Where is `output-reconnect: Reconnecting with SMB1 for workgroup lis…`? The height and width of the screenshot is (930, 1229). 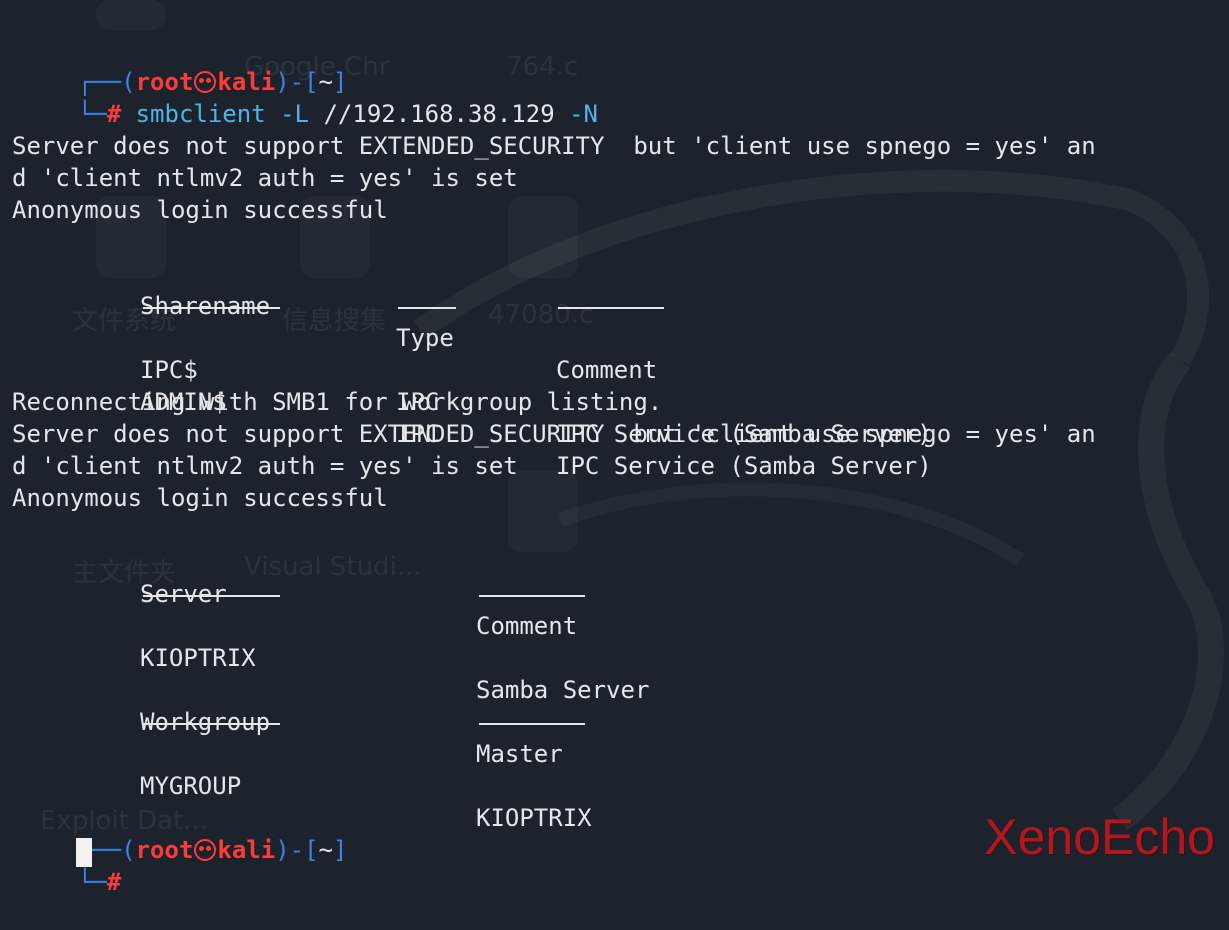 output-reconnect: Reconnecting with SMB1 for workgroup lis… is located at coordinates (337, 402).